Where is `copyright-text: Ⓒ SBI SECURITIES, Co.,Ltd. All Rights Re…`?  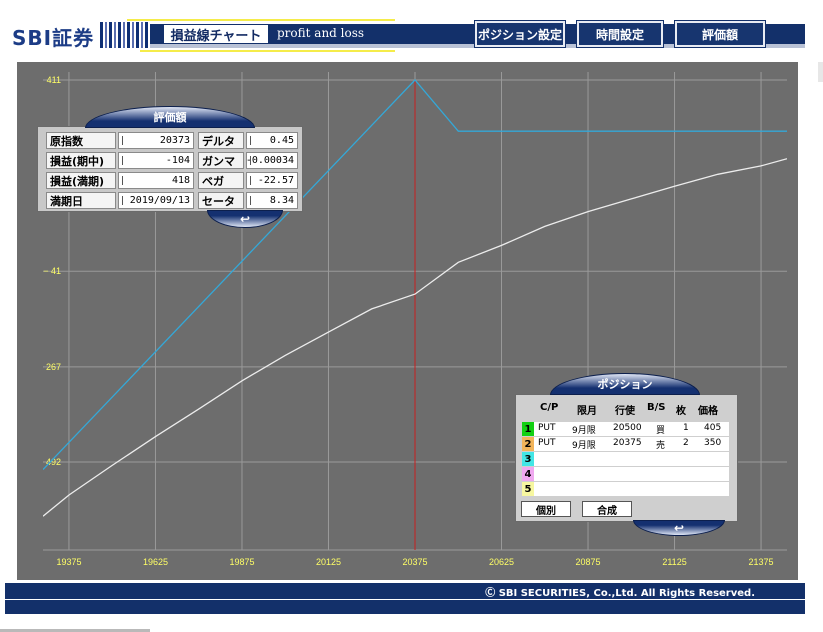
copyright-text: Ⓒ SBI SECURITIES, Co.,Ltd. All Rights Re… is located at coordinates (620, 593).